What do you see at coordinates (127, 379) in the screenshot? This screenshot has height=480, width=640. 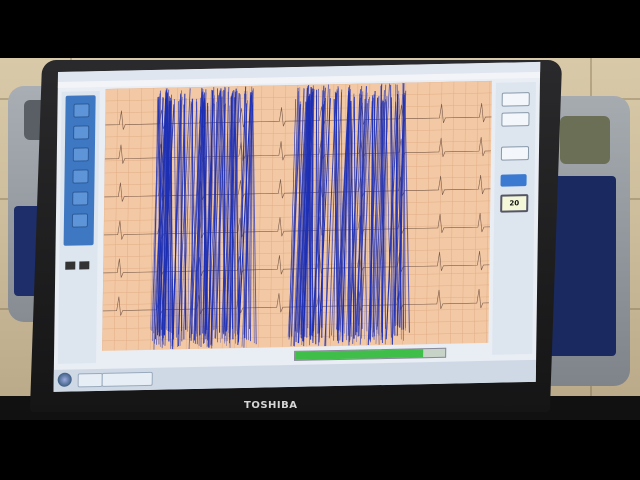 I see `taskbar-item` at bounding box center [127, 379].